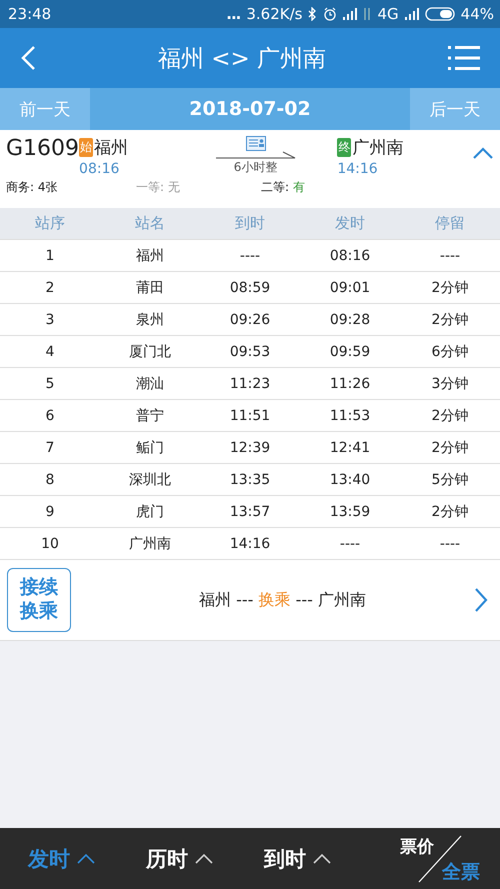  I want to click on seat-availability: 二等: 有, so click(283, 187).